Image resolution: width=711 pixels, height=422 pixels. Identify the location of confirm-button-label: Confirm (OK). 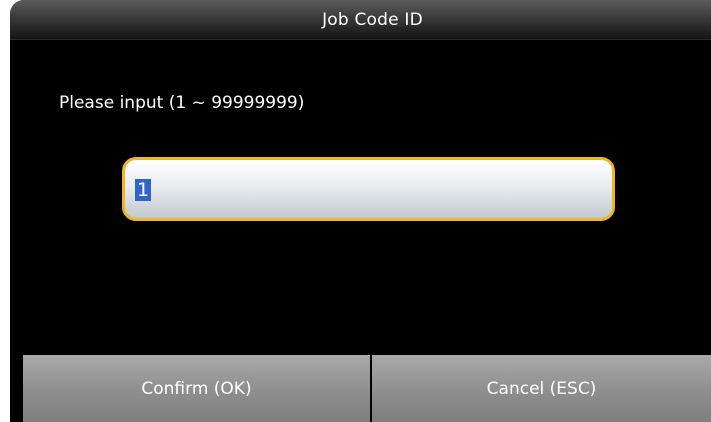
(196, 388).